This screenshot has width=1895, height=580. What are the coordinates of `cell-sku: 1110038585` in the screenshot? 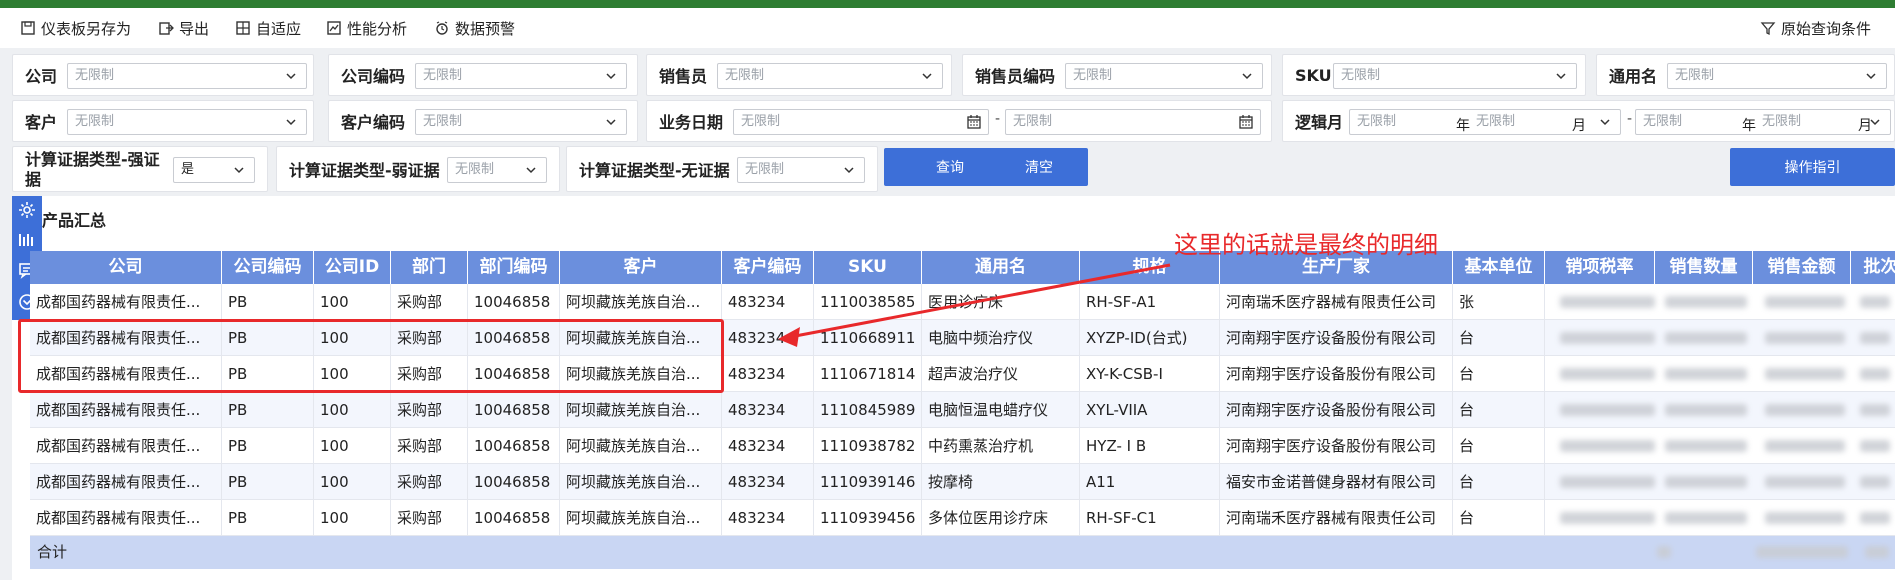 It's located at (868, 302).